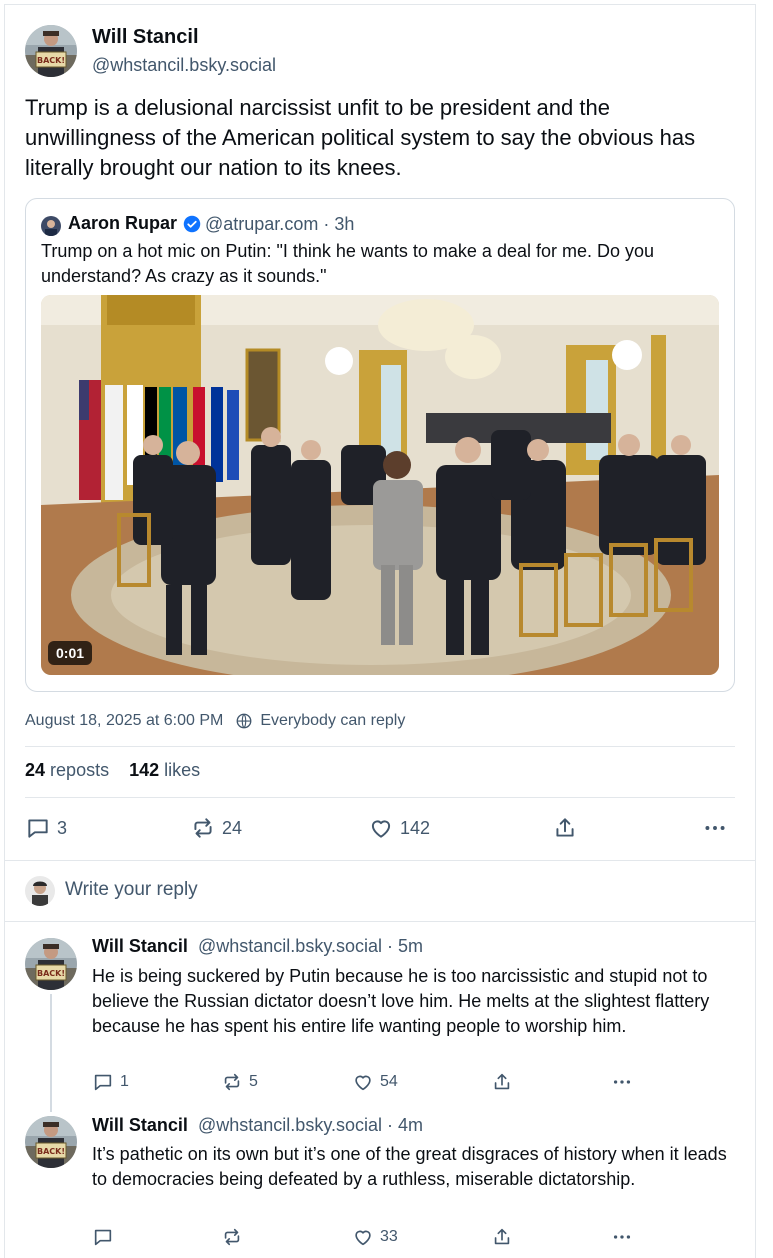 This screenshot has height=1258, width=773. Describe the element at coordinates (70, 653) in the screenshot. I see `video-timecode: 0:01` at that location.